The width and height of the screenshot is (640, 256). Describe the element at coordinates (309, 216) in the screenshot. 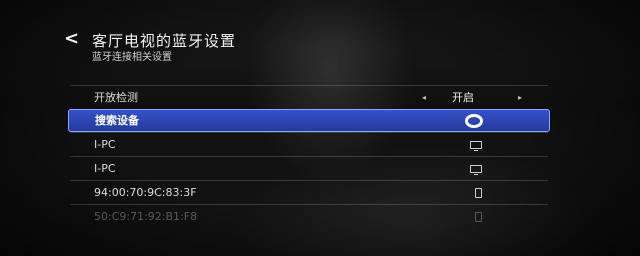

I see `device-row: 50:C9:71:92:B1:F8` at that location.